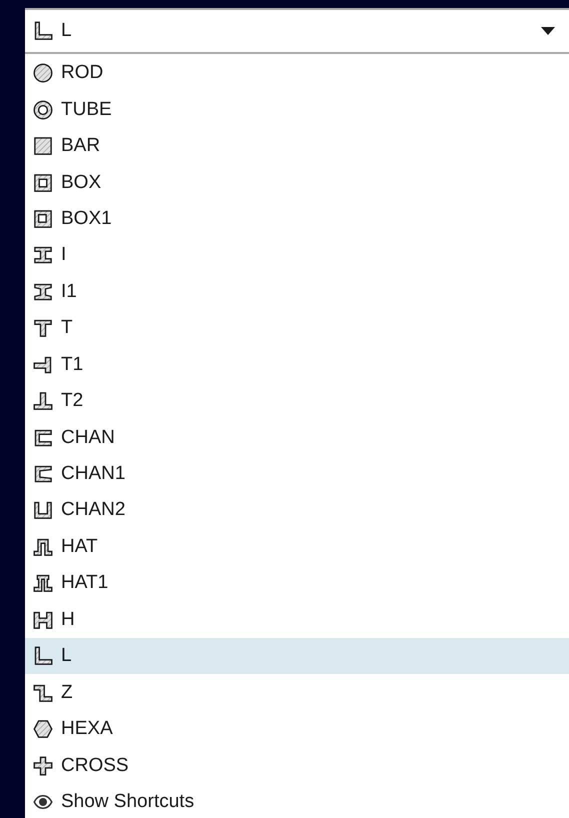  Describe the element at coordinates (297, 547) in the screenshot. I see `section-option: HAT` at that location.